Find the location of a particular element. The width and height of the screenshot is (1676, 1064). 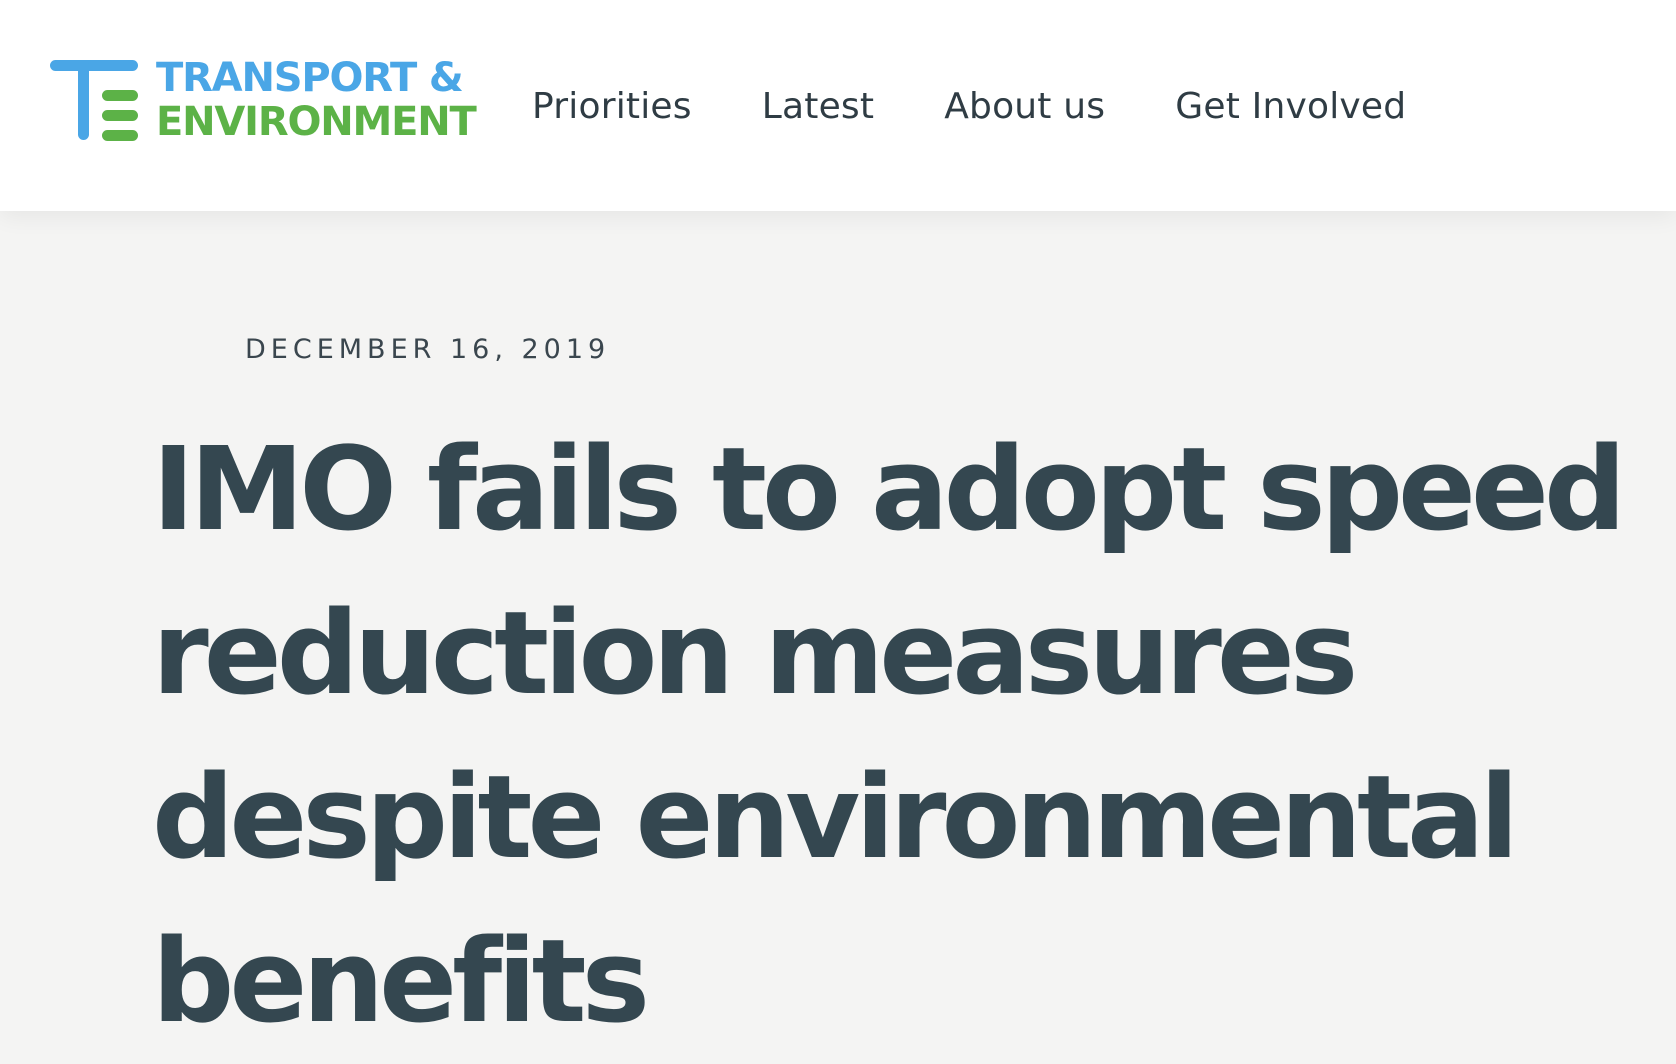

site-logo: TRANSPORT & ENVIRONMENT is located at coordinates (263, 101).